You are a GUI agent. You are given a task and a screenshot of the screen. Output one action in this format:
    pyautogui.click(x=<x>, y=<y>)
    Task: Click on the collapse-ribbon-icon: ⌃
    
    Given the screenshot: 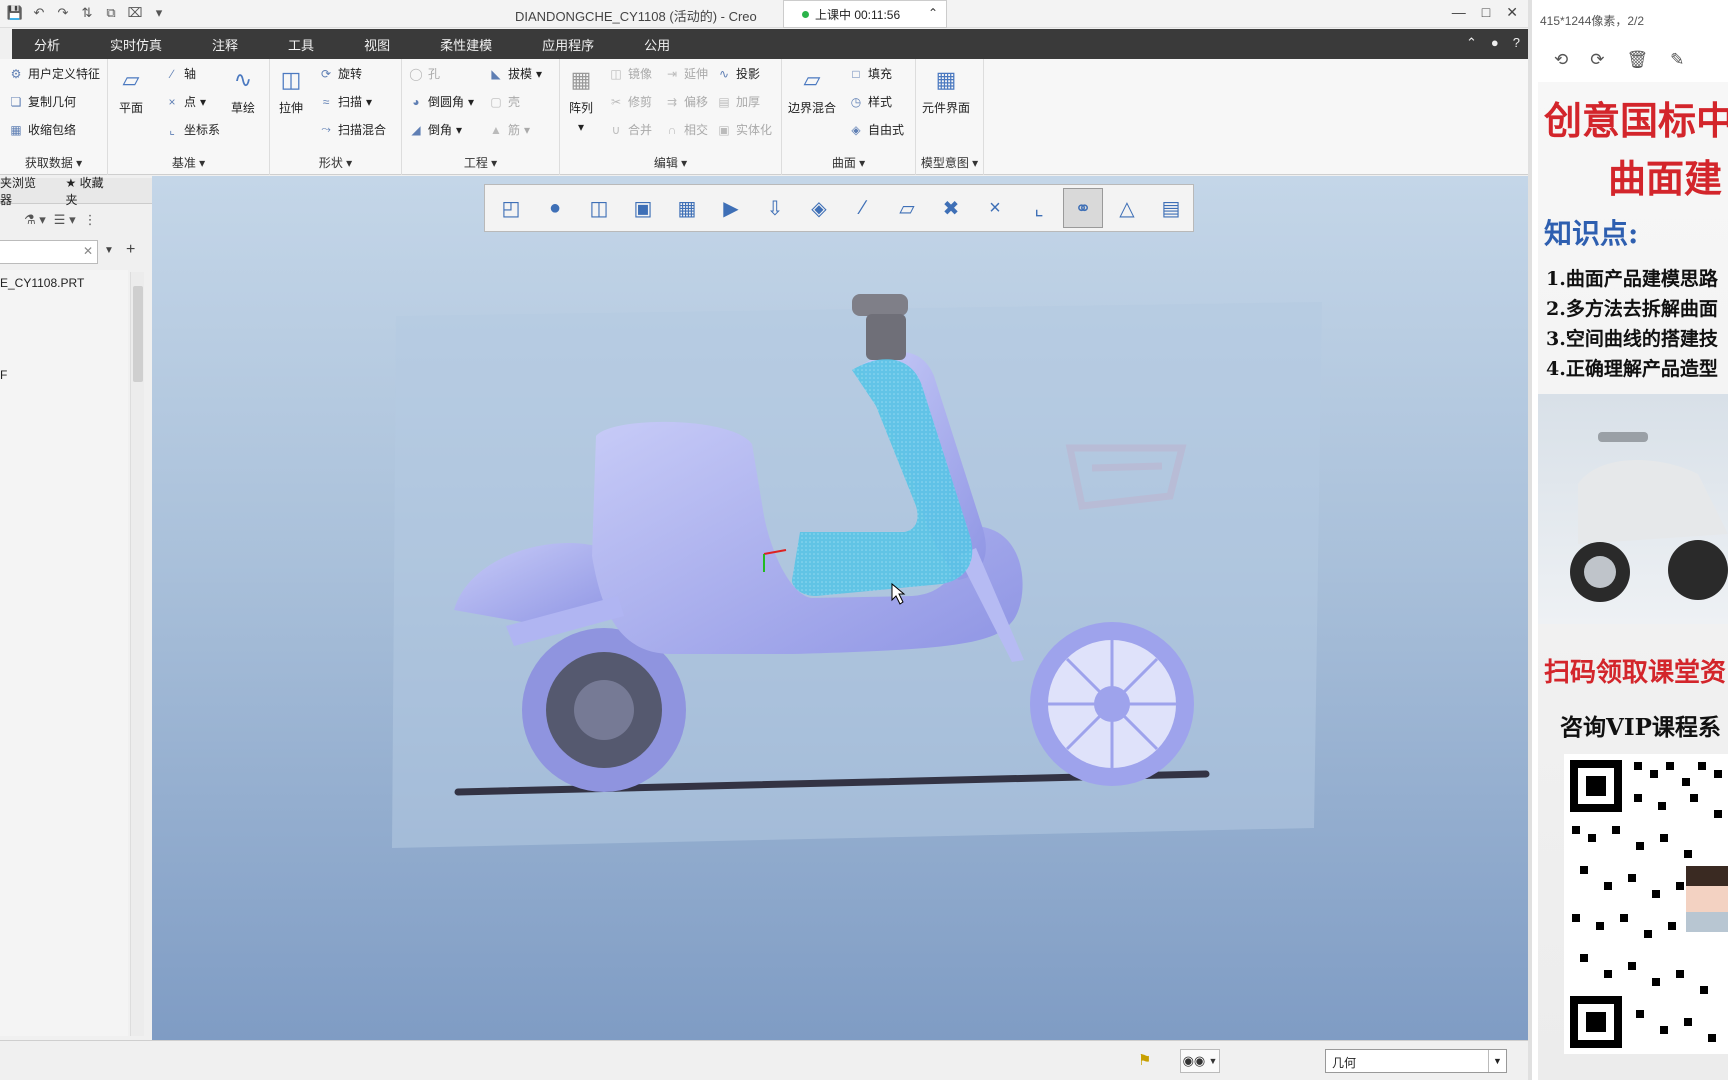 What is the action you would take?
    pyautogui.click(x=1471, y=43)
    